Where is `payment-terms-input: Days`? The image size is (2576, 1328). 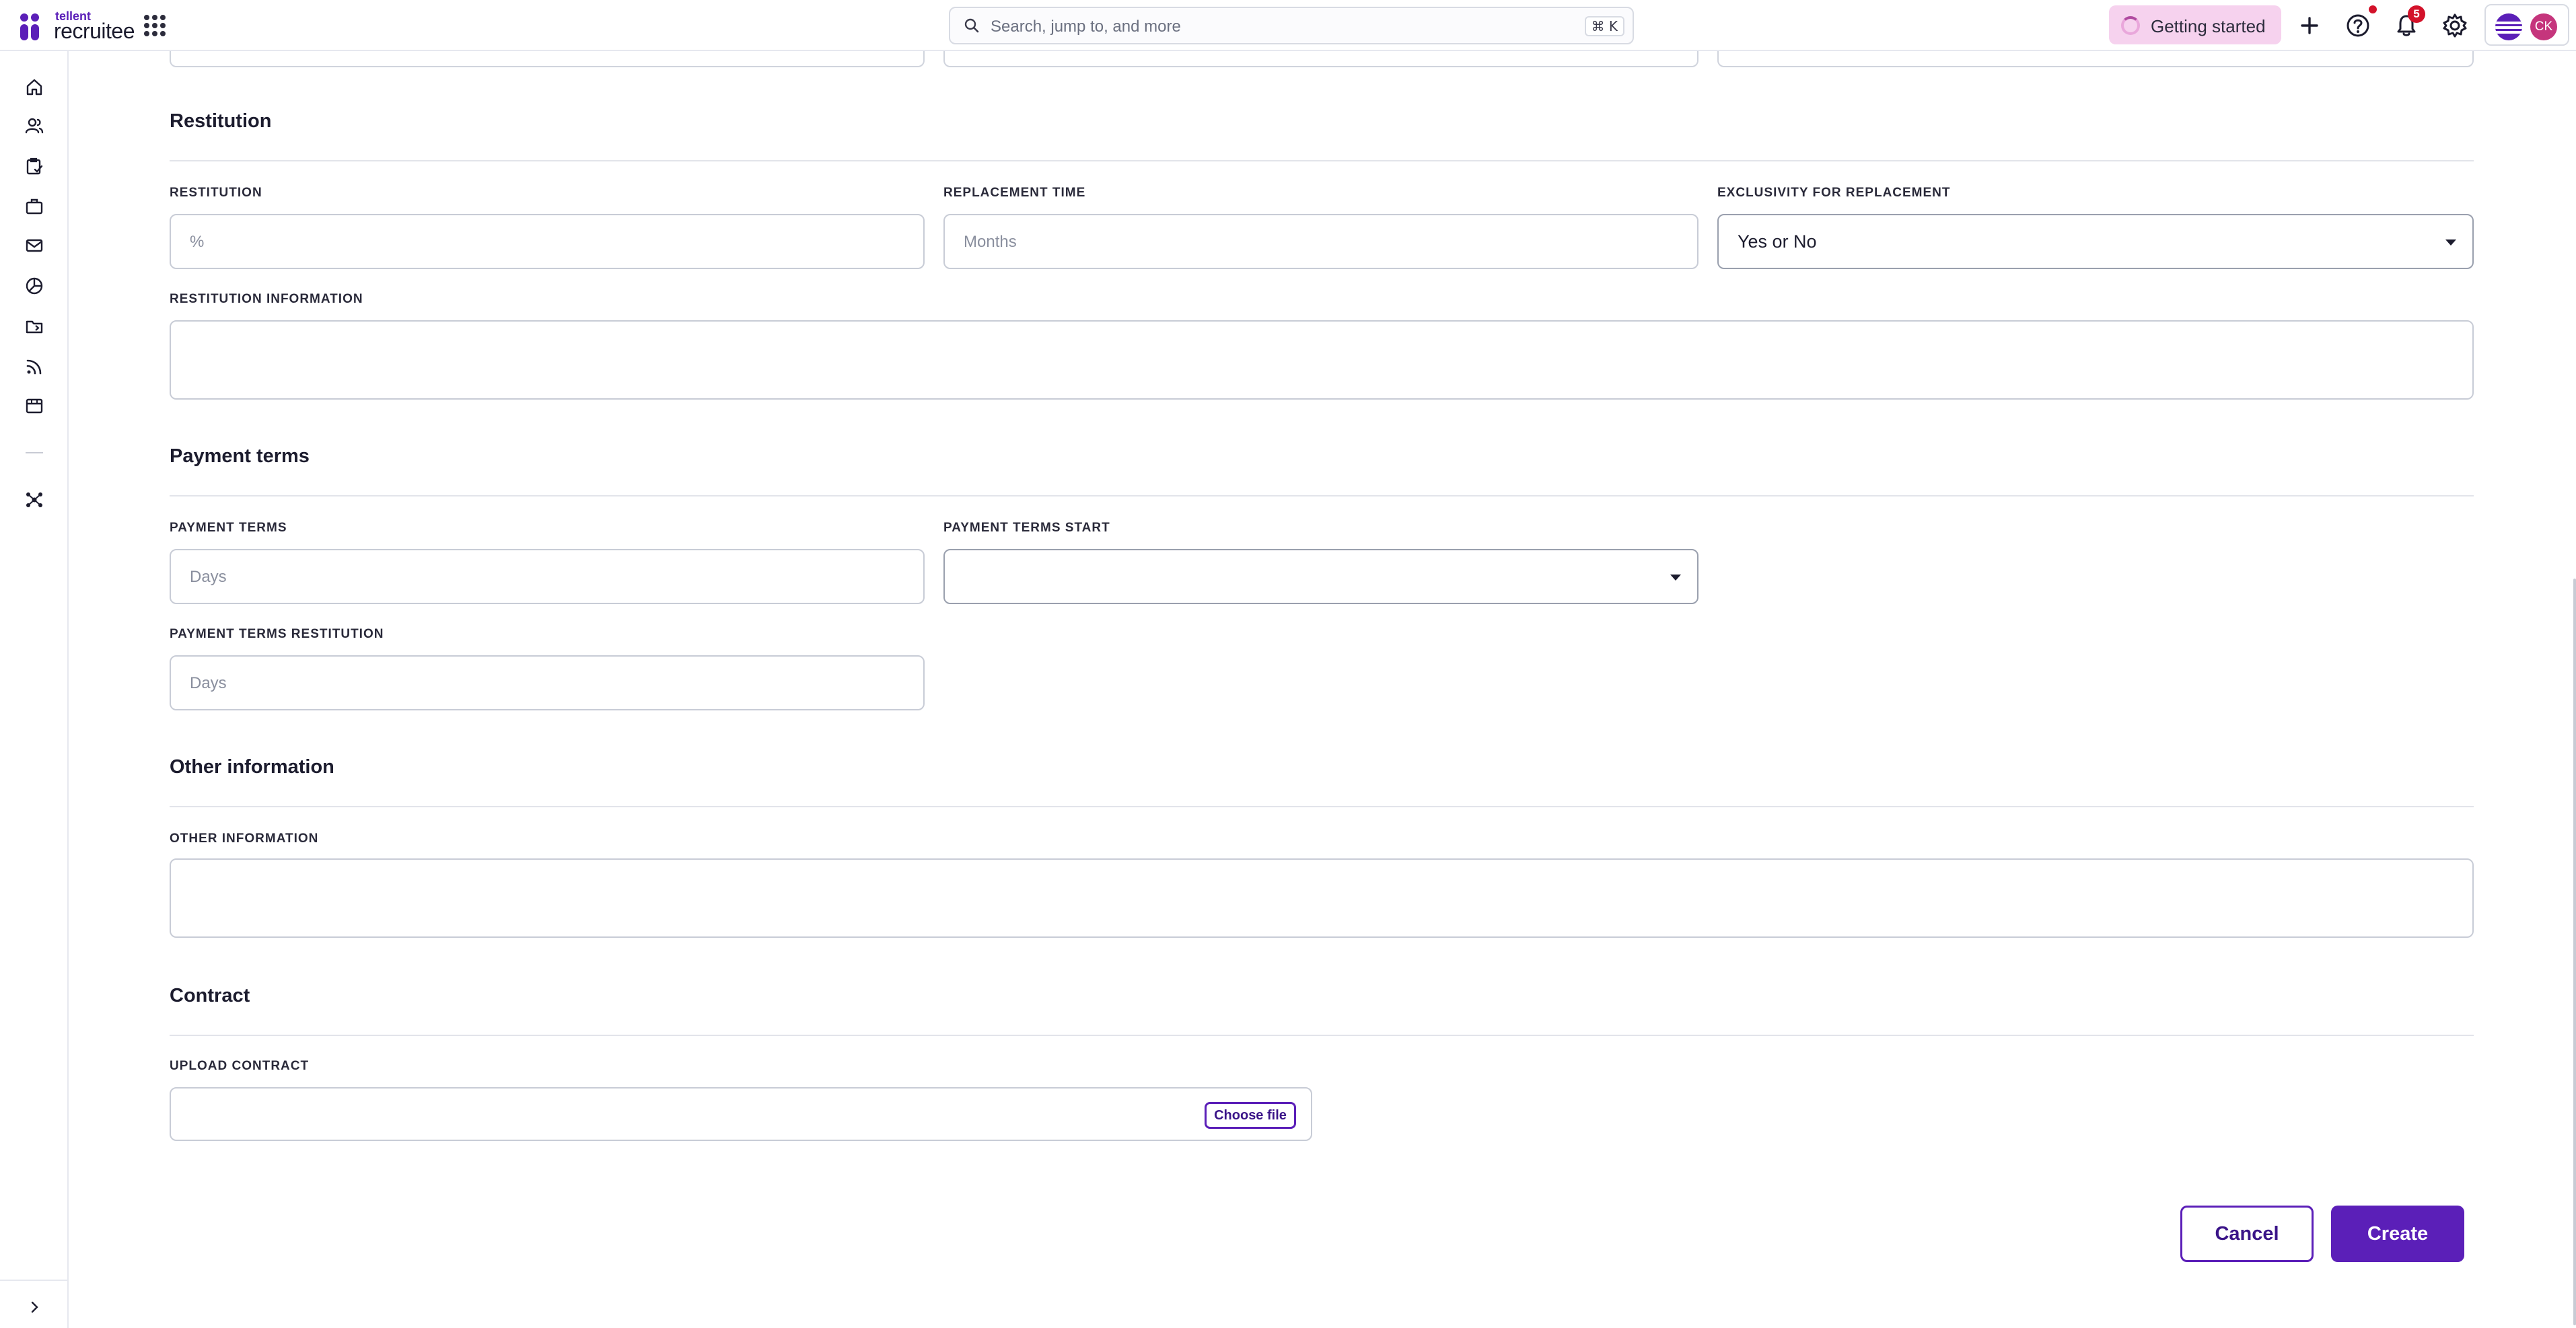 payment-terms-input: Days is located at coordinates (547, 576).